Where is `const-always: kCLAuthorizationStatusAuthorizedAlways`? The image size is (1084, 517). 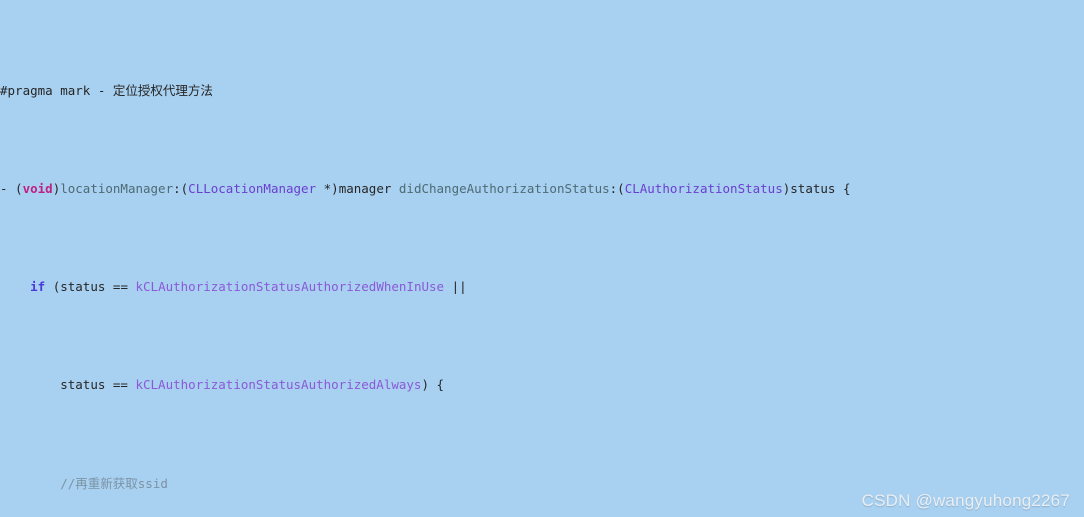
const-always: kCLAuthorizationStatusAuthorizedAlways is located at coordinates (278, 385).